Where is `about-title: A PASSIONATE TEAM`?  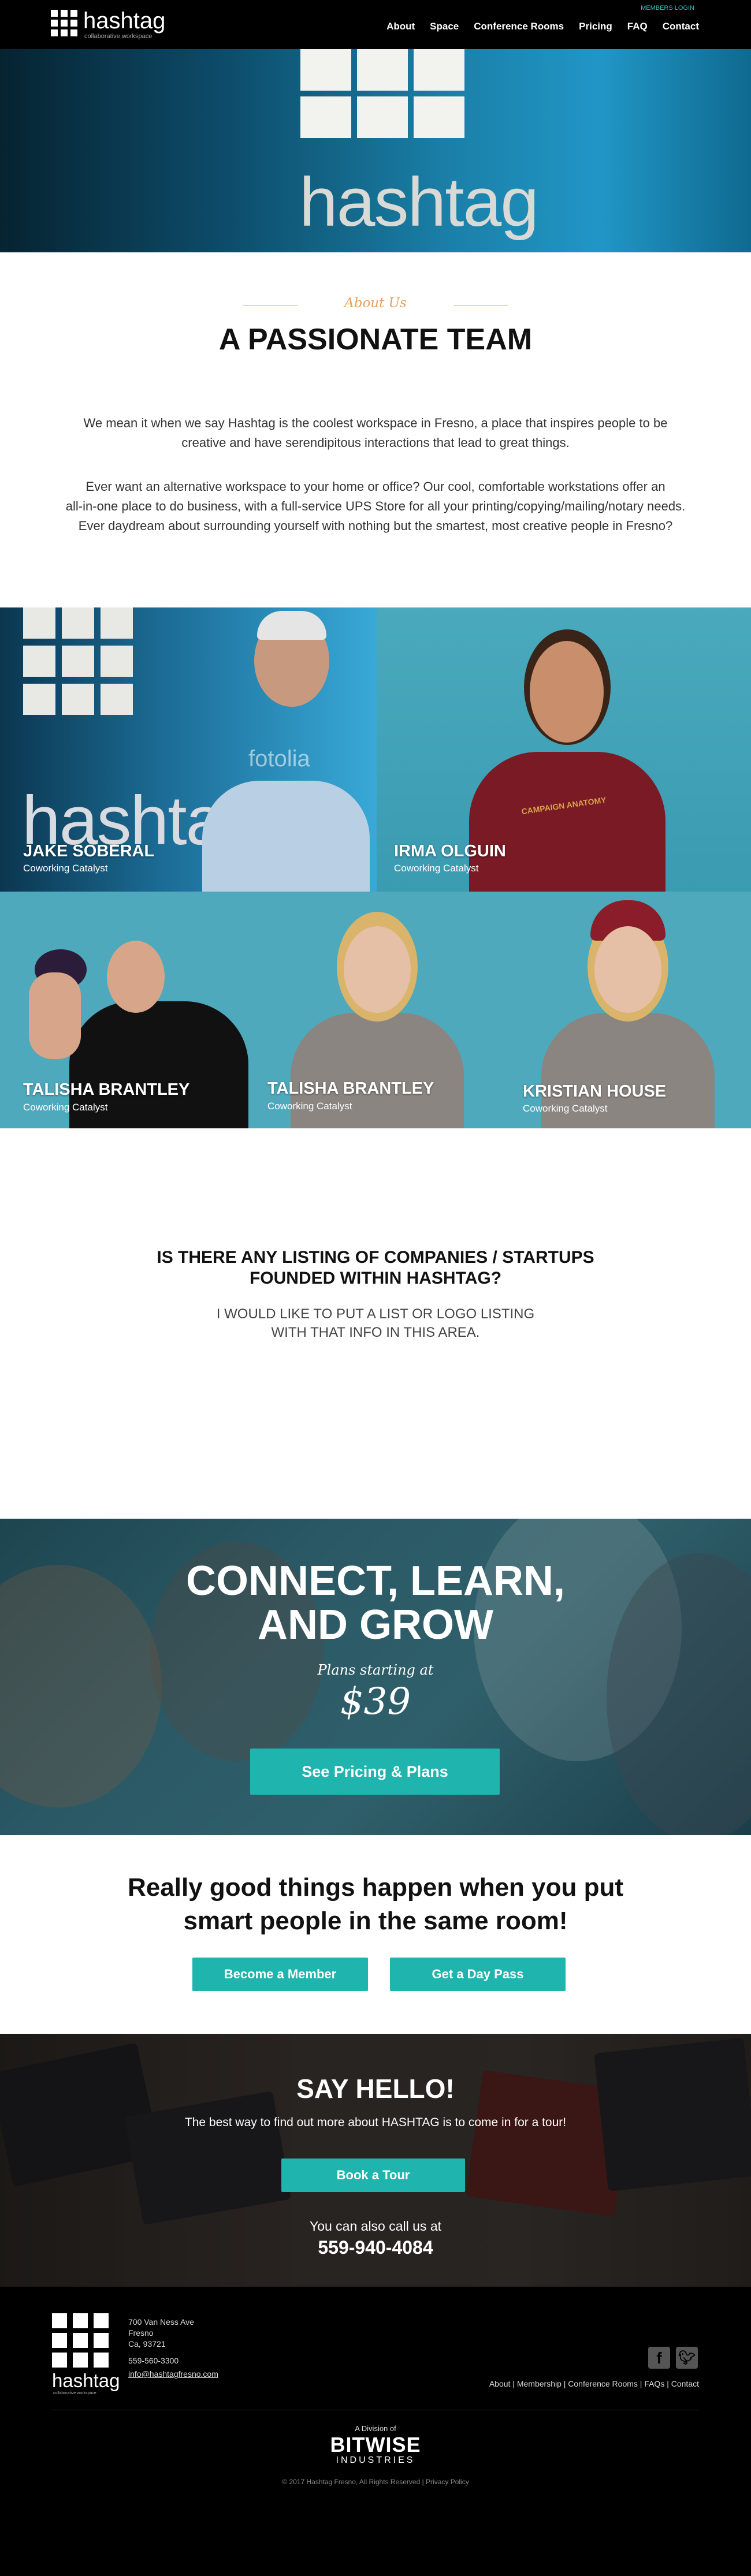
about-title: A PASSIONATE TEAM is located at coordinates (375, 339).